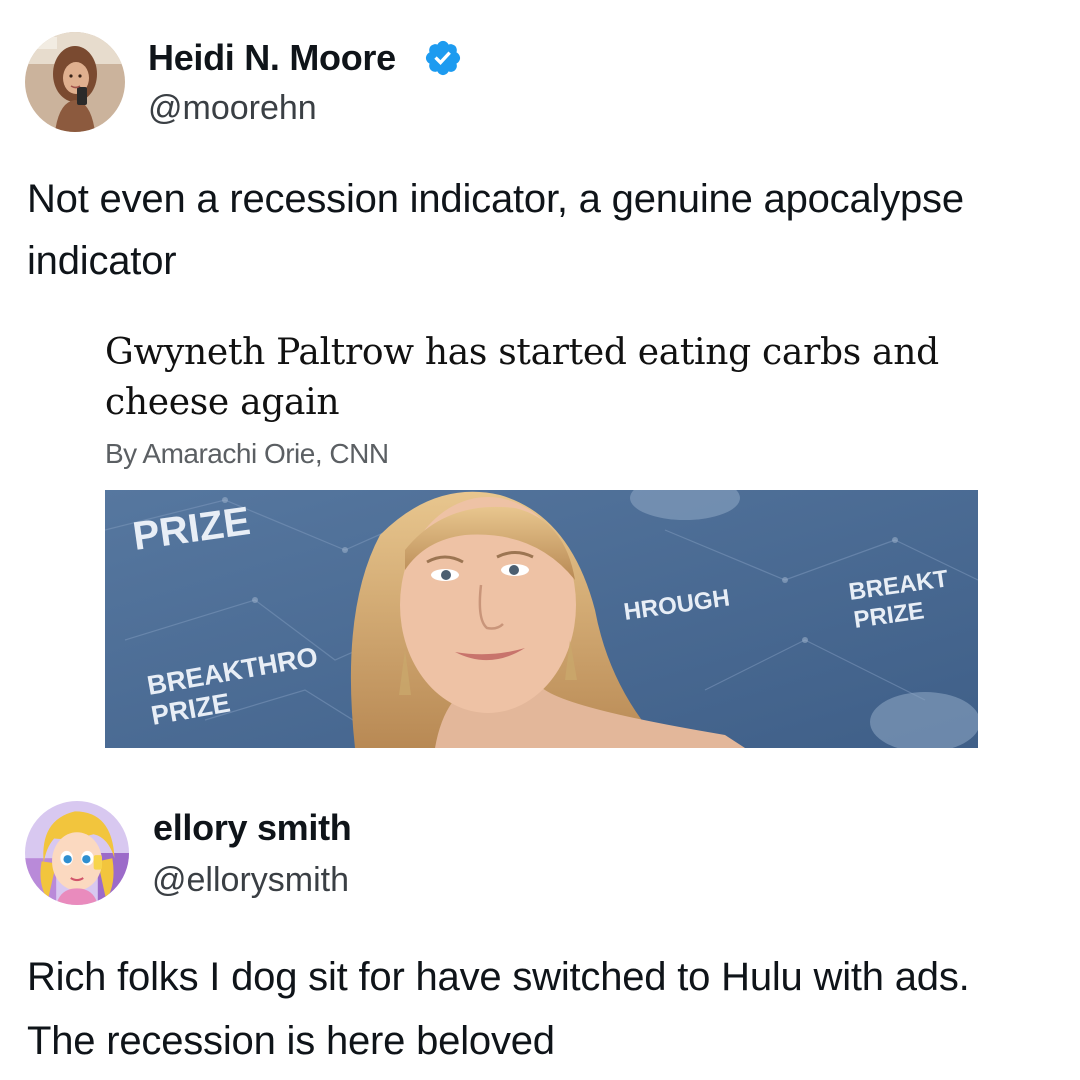 Image resolution: width=1080 pixels, height=1080 pixels. Describe the element at coordinates (232, 108) in the screenshot. I see `author-handle: @moorehn` at that location.